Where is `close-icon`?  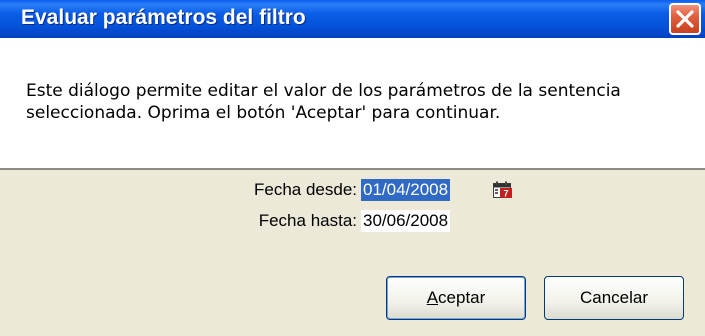 close-icon is located at coordinates (685, 19).